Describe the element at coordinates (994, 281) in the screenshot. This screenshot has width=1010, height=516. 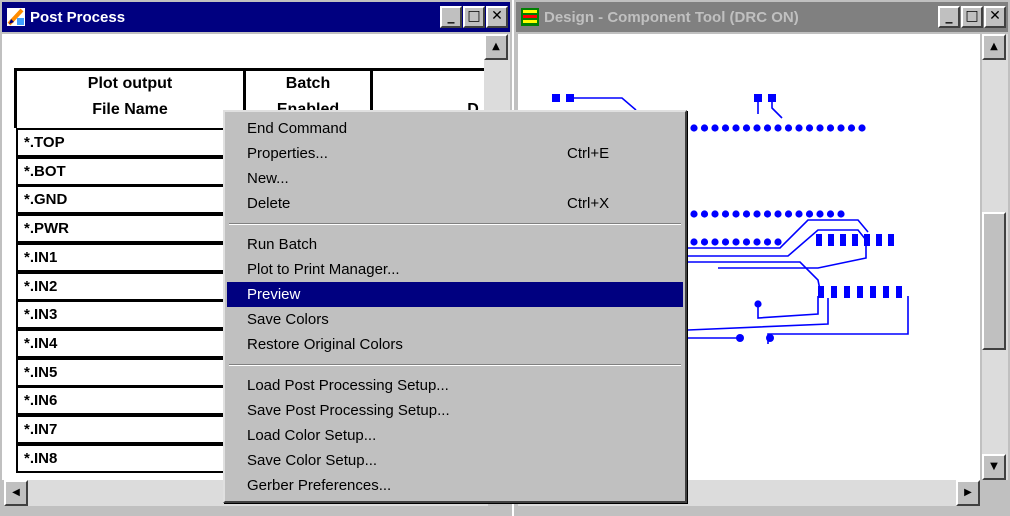
I see `design-scroll-thumb` at that location.